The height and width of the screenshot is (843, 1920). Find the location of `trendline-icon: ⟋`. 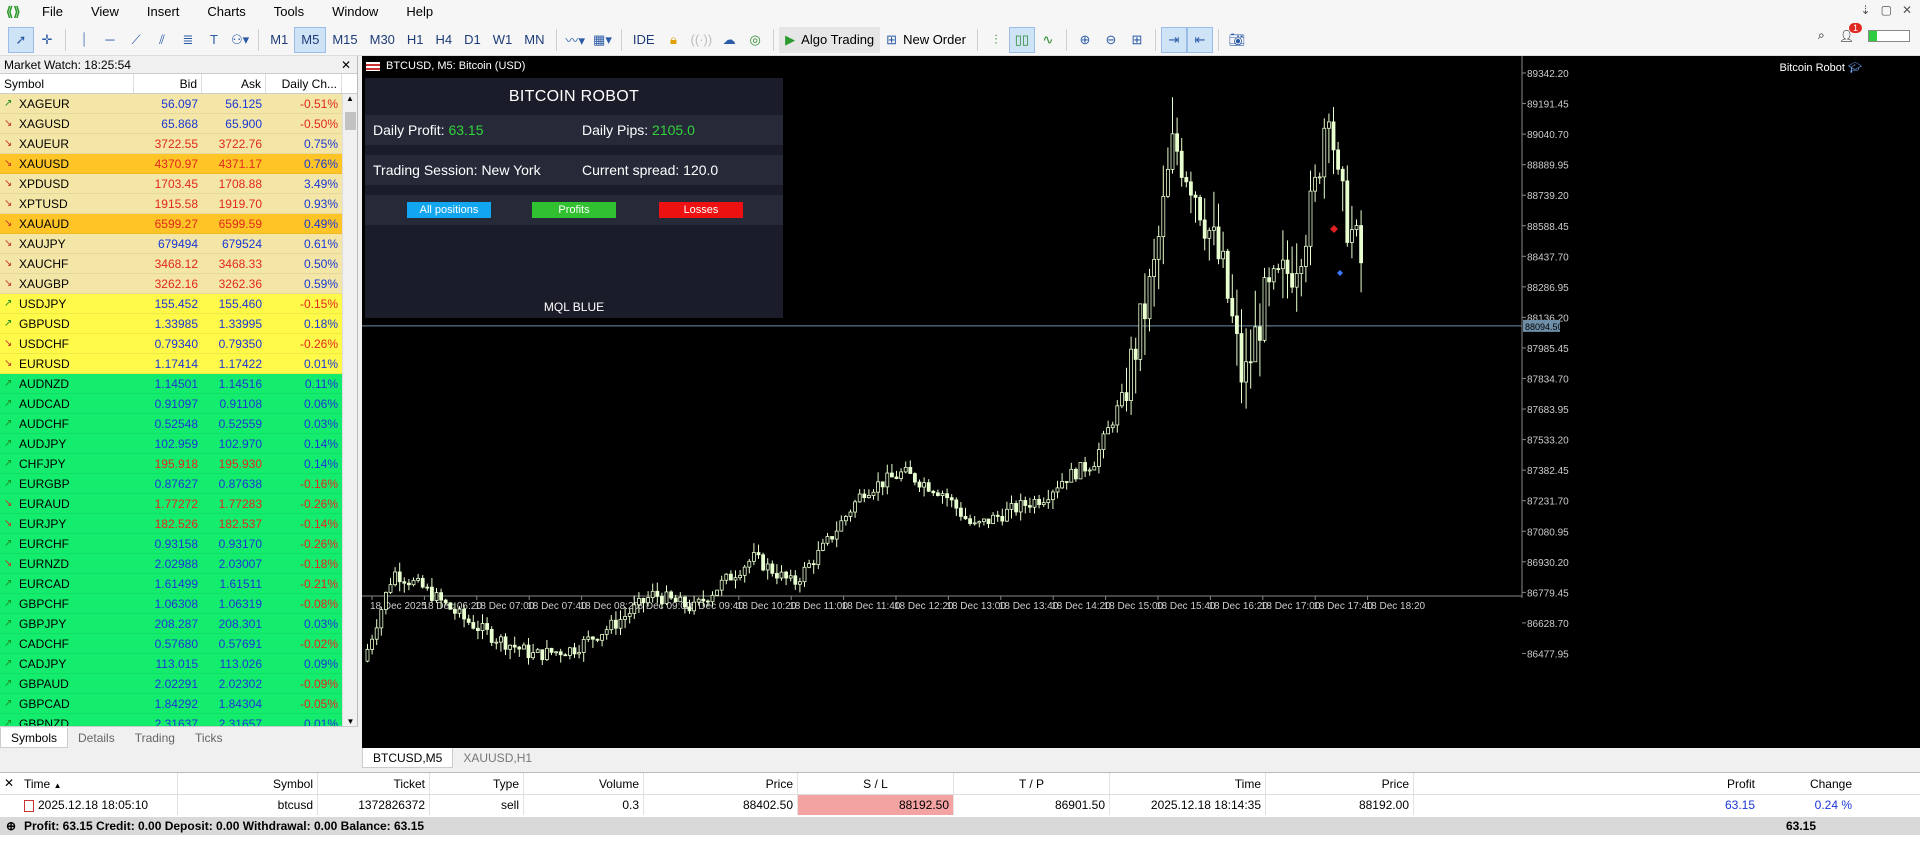

trendline-icon: ⟋ is located at coordinates (136, 40).